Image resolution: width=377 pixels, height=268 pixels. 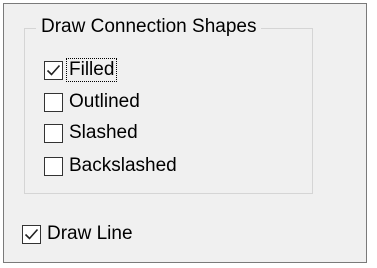 What do you see at coordinates (92, 70) in the screenshot?
I see `checkbox-label: Filled` at bounding box center [92, 70].